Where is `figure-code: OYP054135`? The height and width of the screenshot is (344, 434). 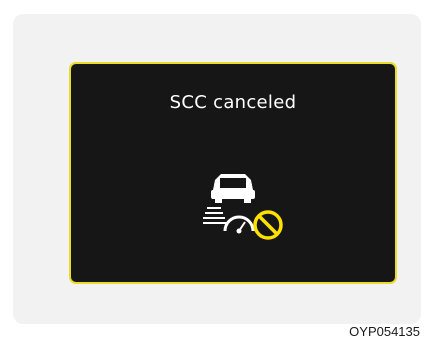
figure-code: OYP054135 is located at coordinates (384, 331).